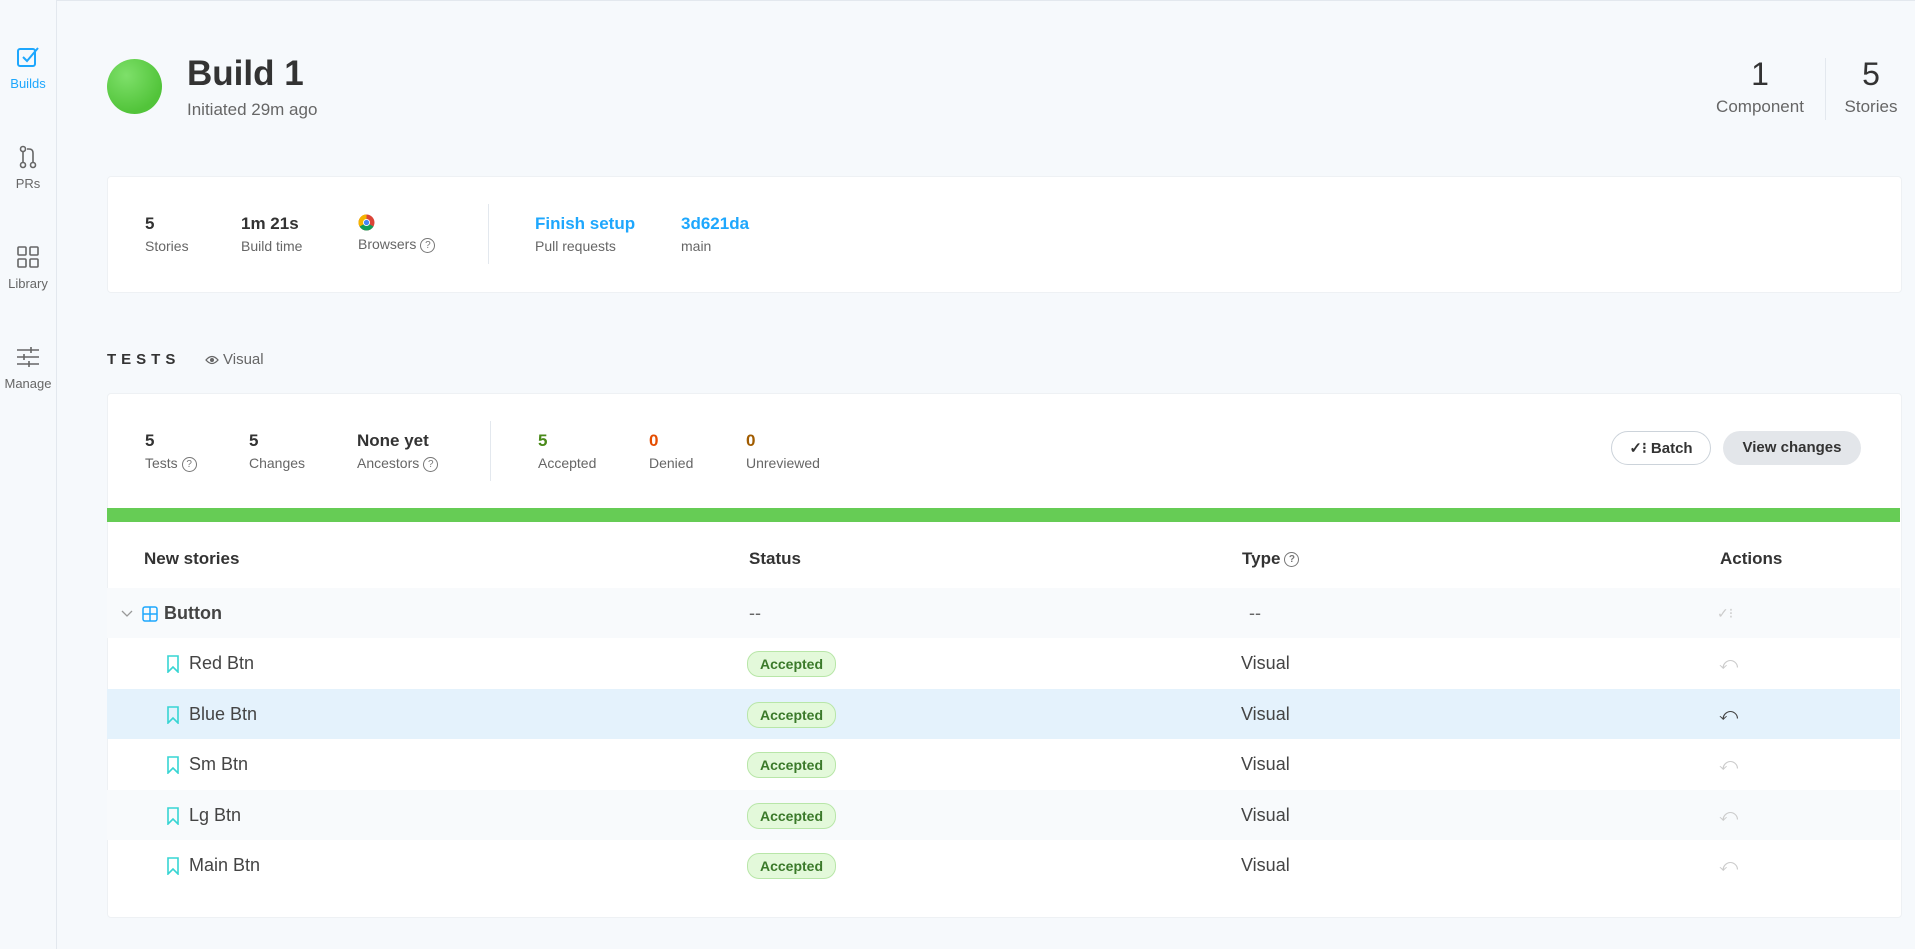  What do you see at coordinates (1751, 558) in the screenshot?
I see `column-header-actions: Actions` at bounding box center [1751, 558].